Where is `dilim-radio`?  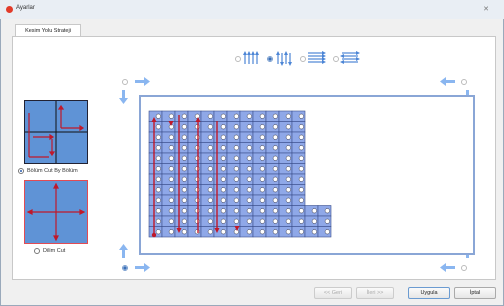
dilim-radio is located at coordinates (37, 251).